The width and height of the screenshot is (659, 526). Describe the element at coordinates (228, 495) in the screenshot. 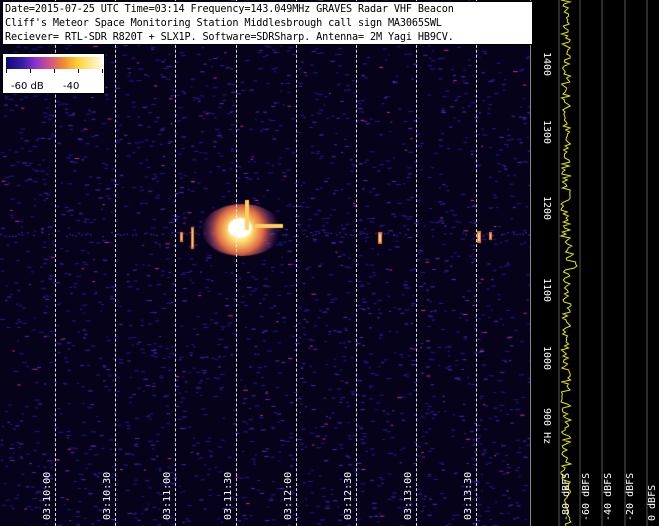

I see `time-label: 03:11:30` at that location.